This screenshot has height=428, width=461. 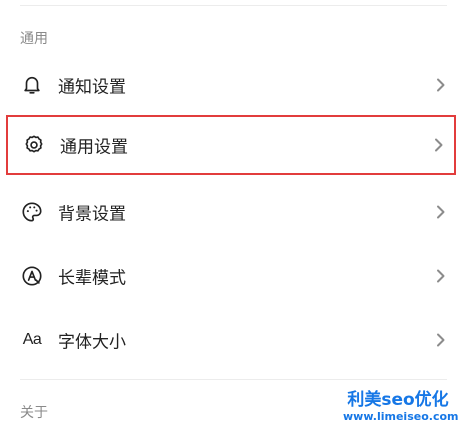 I want to click on watermark-url: www.limeiseo.com, so click(x=401, y=416).